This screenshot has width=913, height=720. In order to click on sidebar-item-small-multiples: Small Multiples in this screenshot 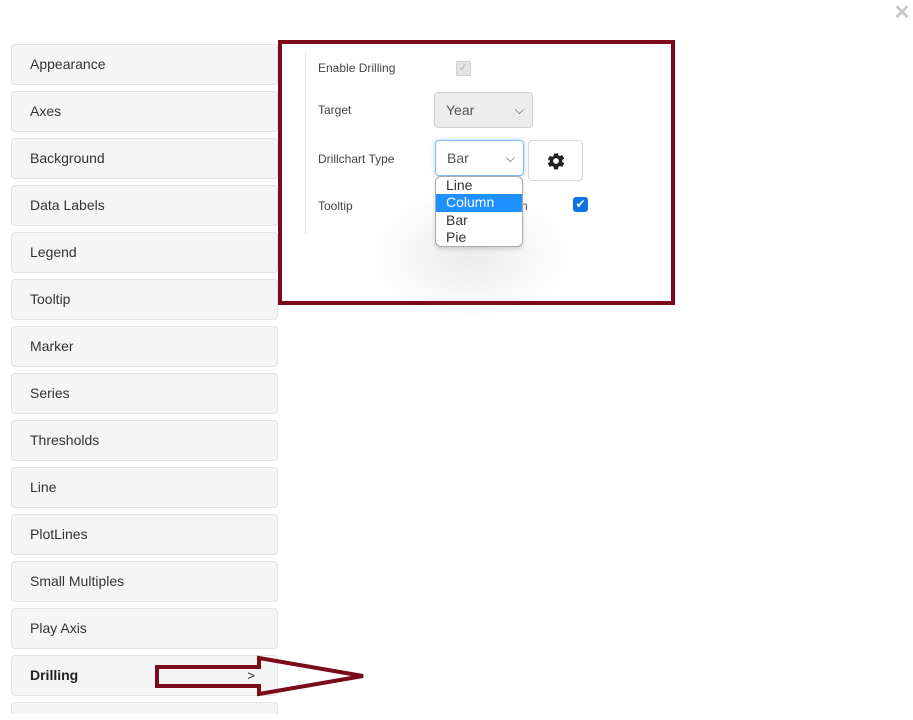, I will do `click(144, 581)`.